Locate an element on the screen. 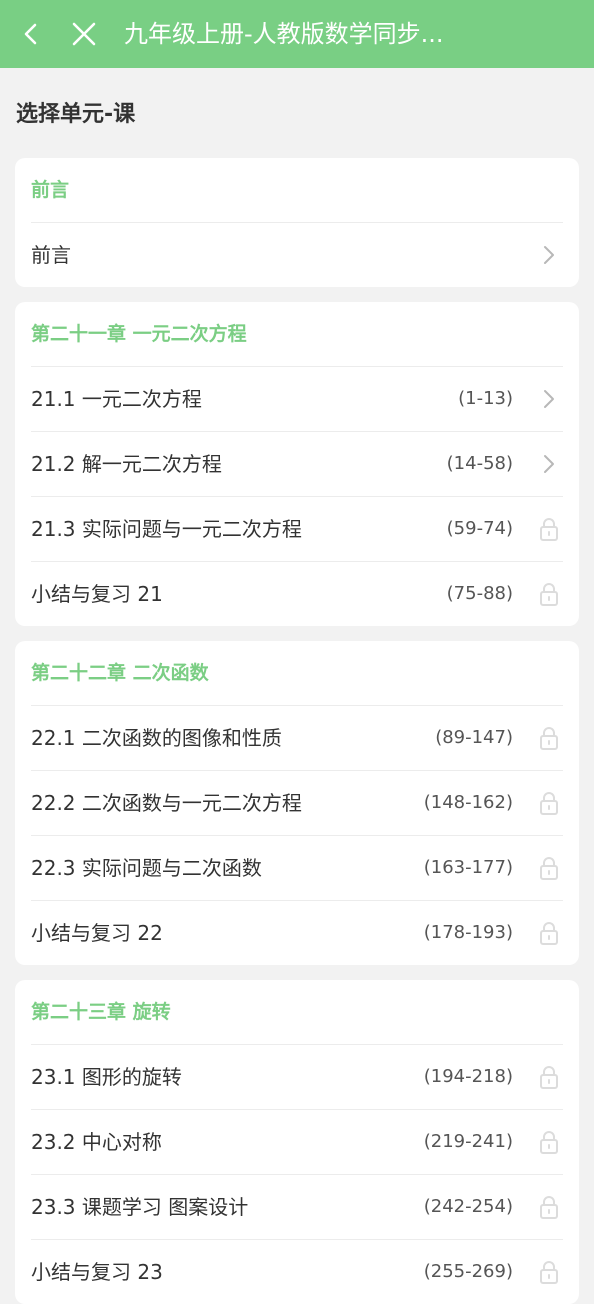 This screenshot has height=1304, width=594. close-icon is located at coordinates (84, 34).